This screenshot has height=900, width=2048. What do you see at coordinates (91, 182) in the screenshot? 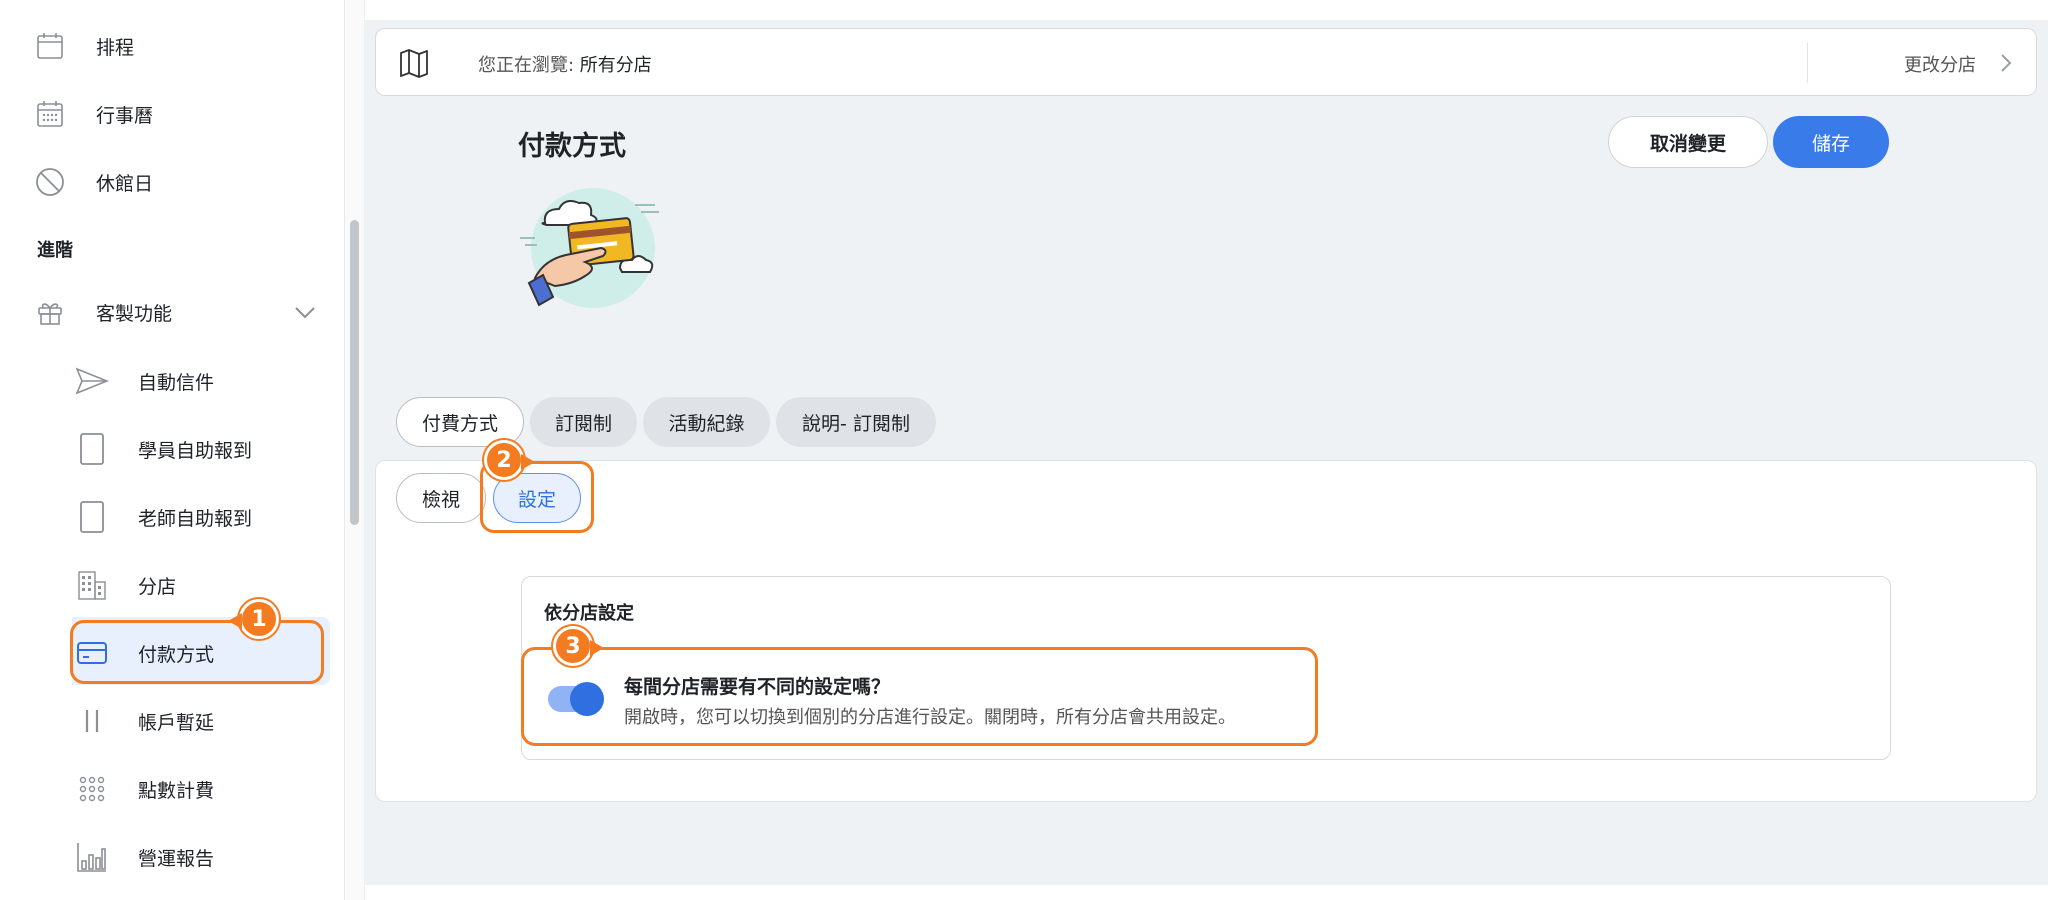
I see `sidebar-item-holidays: 休館日` at bounding box center [91, 182].